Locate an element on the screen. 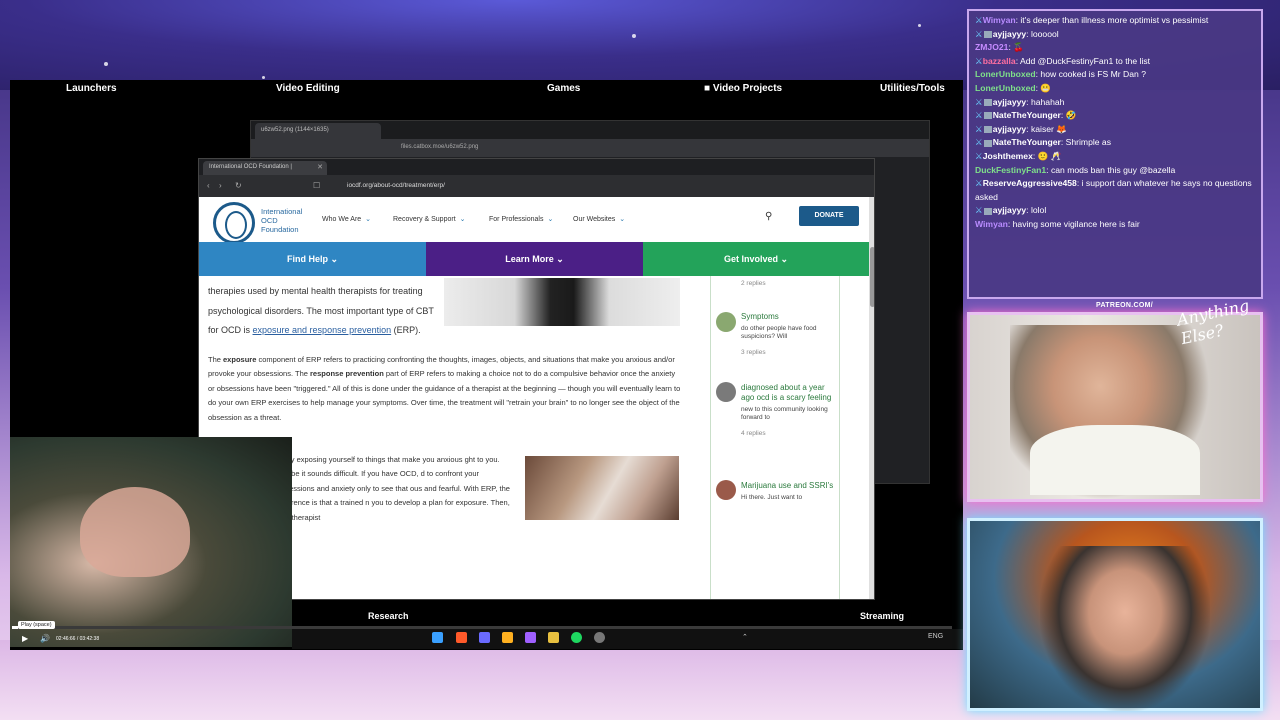 This screenshot has width=1280, height=720. folder-icon is located at coordinates (553, 637).